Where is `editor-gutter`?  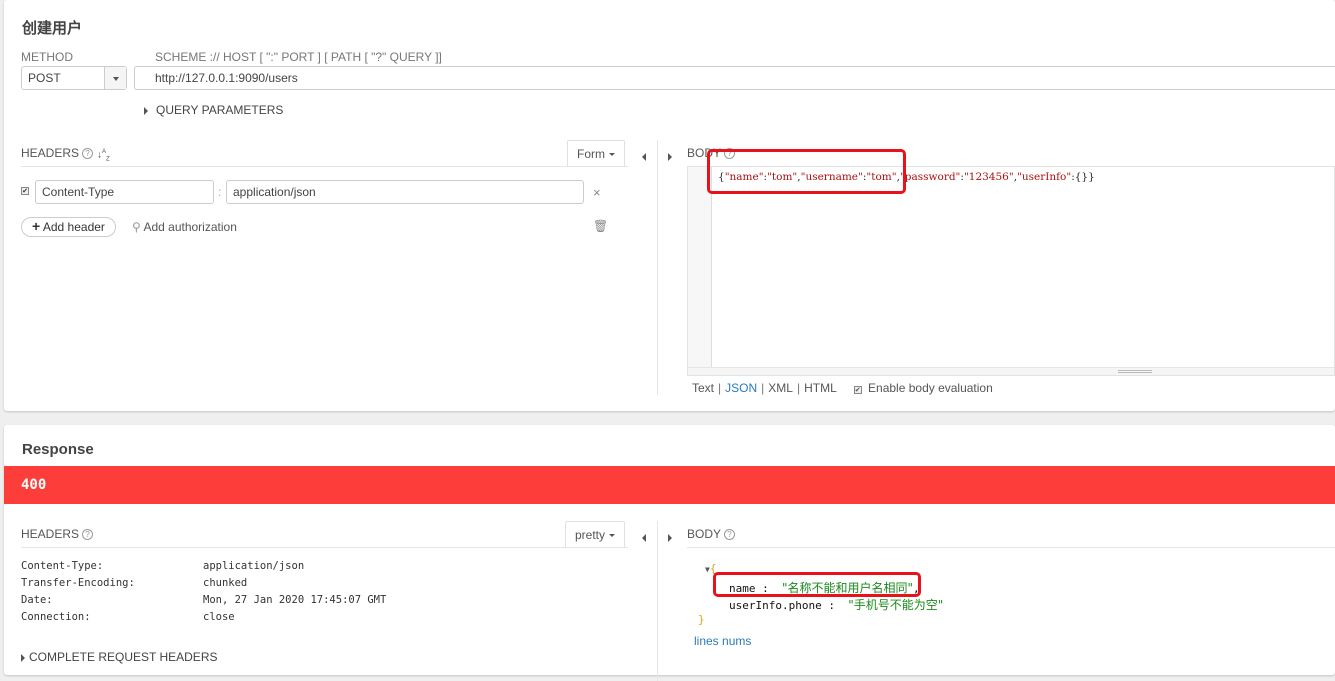
editor-gutter is located at coordinates (700, 267).